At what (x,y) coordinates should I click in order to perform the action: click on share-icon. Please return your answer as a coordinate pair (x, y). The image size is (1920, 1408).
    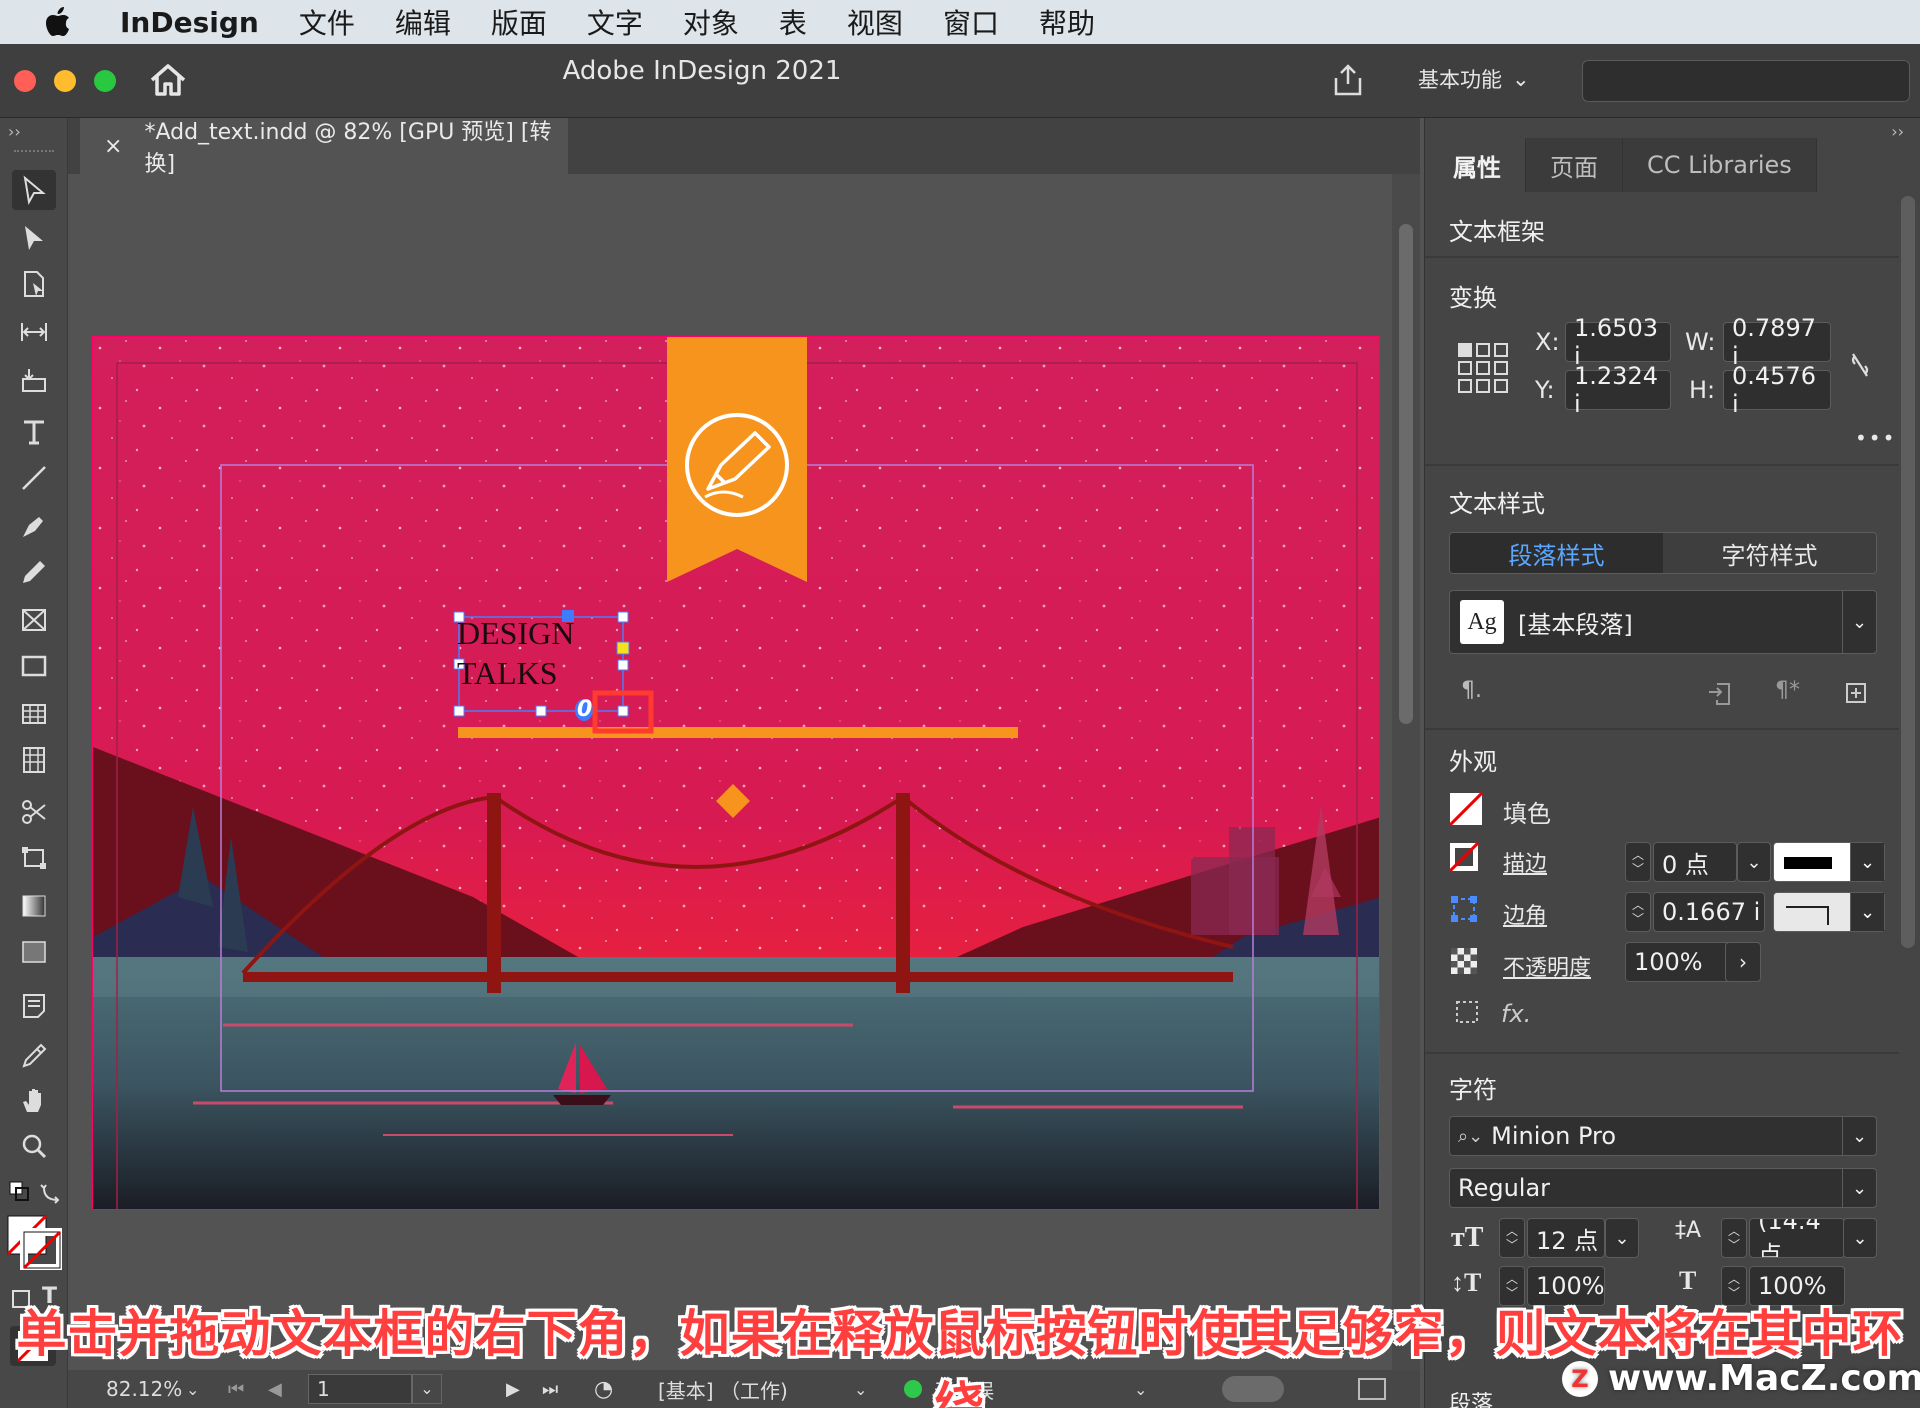
    Looking at the image, I should click on (1348, 80).